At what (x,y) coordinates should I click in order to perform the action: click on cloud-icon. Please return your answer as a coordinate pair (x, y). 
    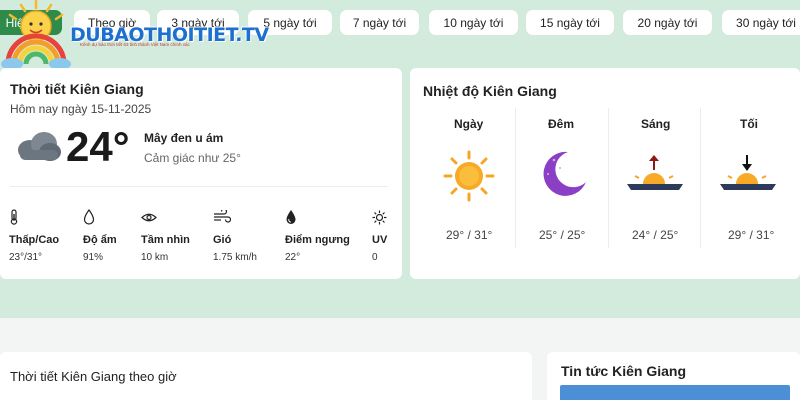
    Looking at the image, I should click on (39, 146).